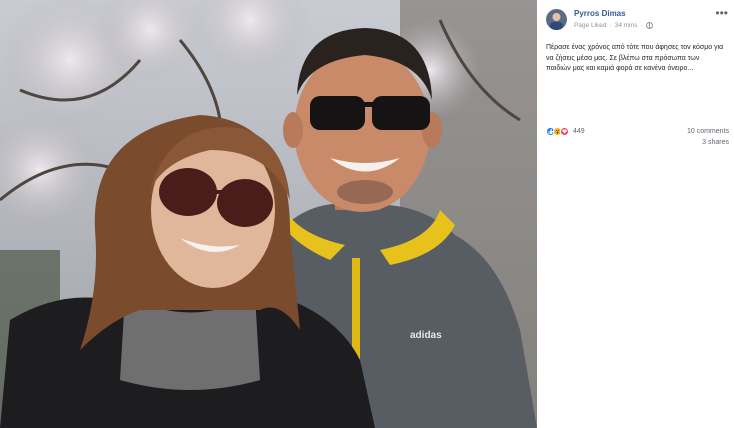 The width and height of the screenshot is (734, 428). What do you see at coordinates (556, 19) in the screenshot?
I see `author-avatar` at bounding box center [556, 19].